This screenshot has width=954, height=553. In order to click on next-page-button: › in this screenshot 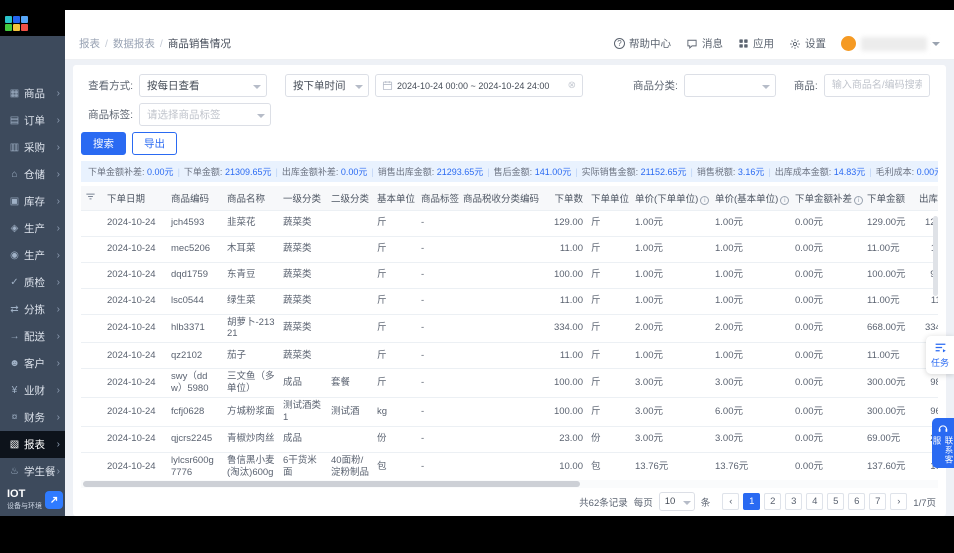, I will do `click(899, 501)`.